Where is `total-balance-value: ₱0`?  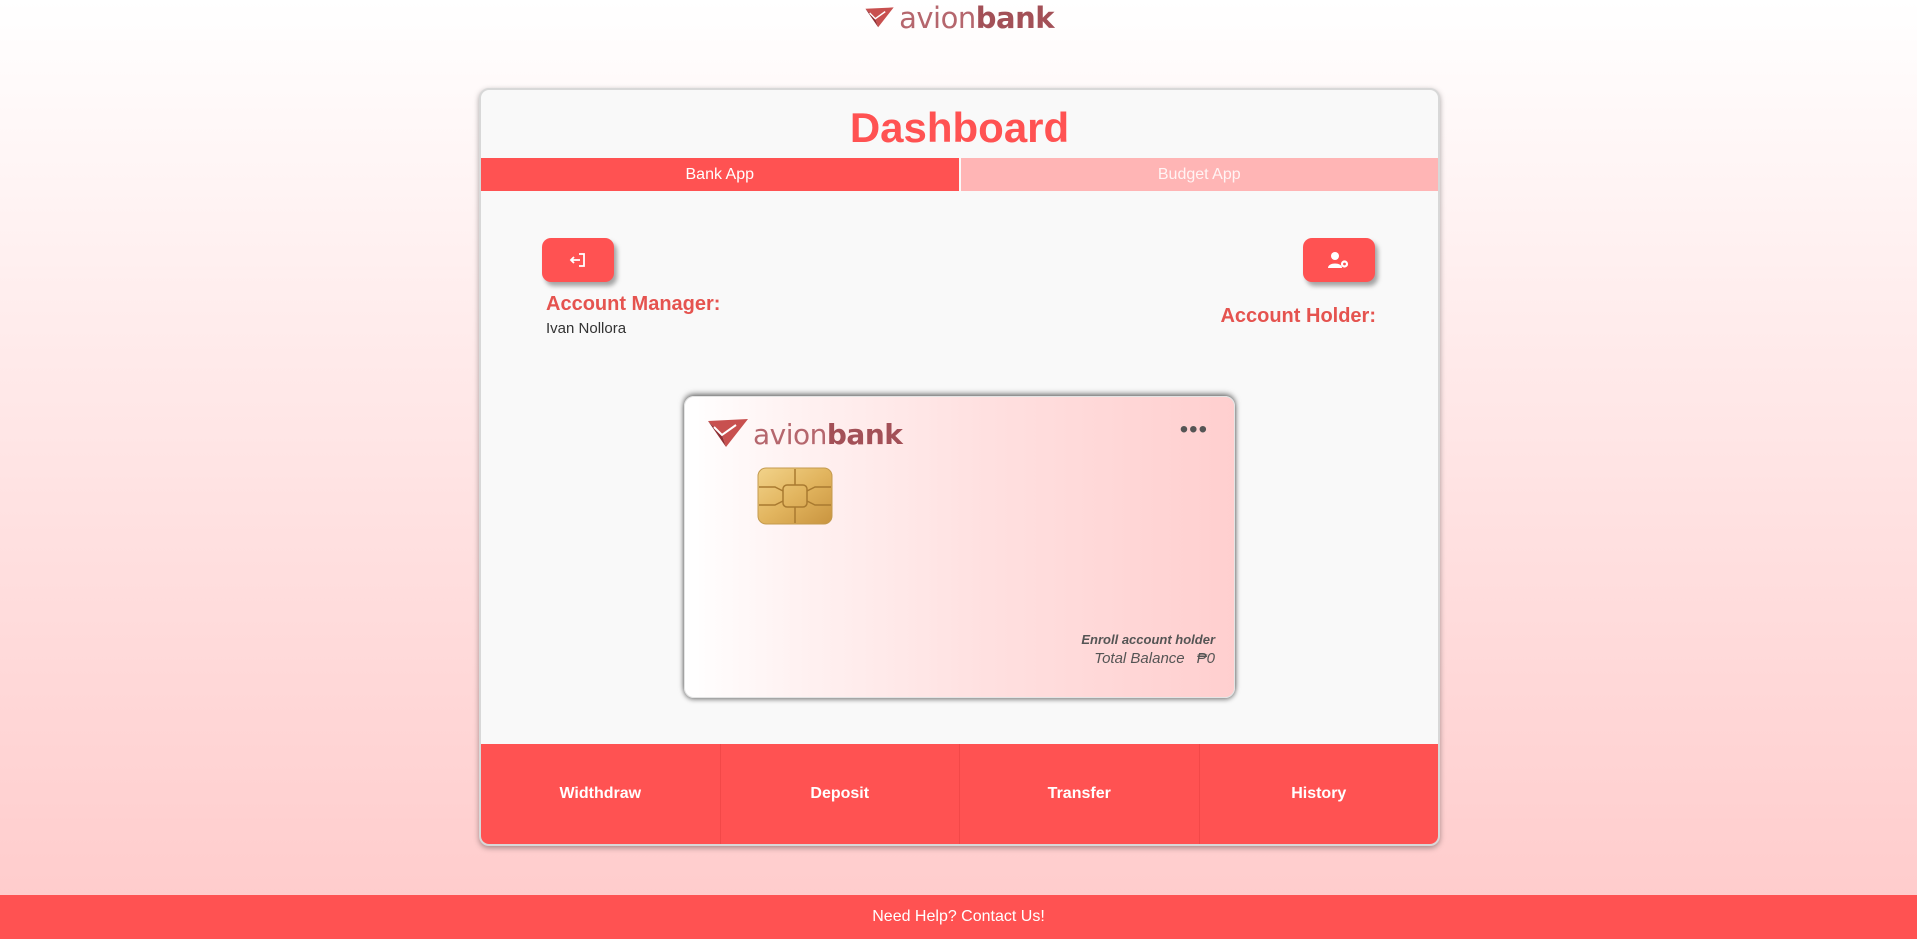 total-balance-value: ₱0 is located at coordinates (1205, 658).